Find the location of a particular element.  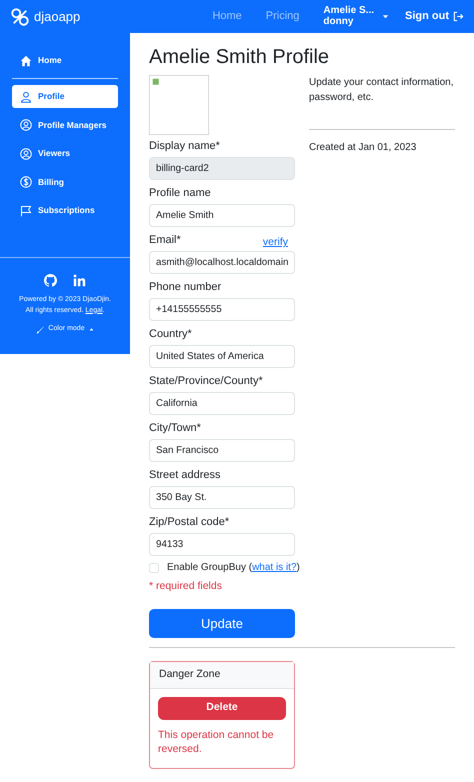

sign-out-link: Sign out is located at coordinates (434, 16).